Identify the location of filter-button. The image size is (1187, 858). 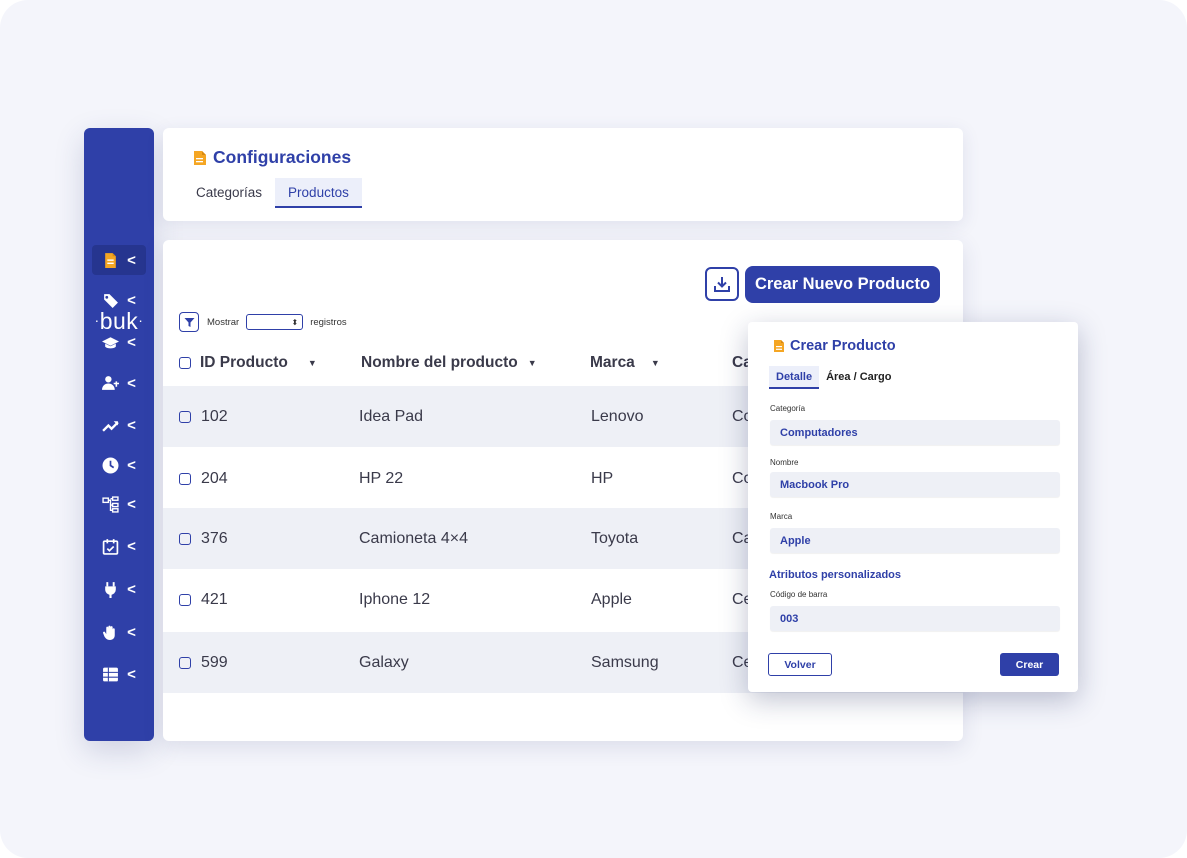
(189, 322).